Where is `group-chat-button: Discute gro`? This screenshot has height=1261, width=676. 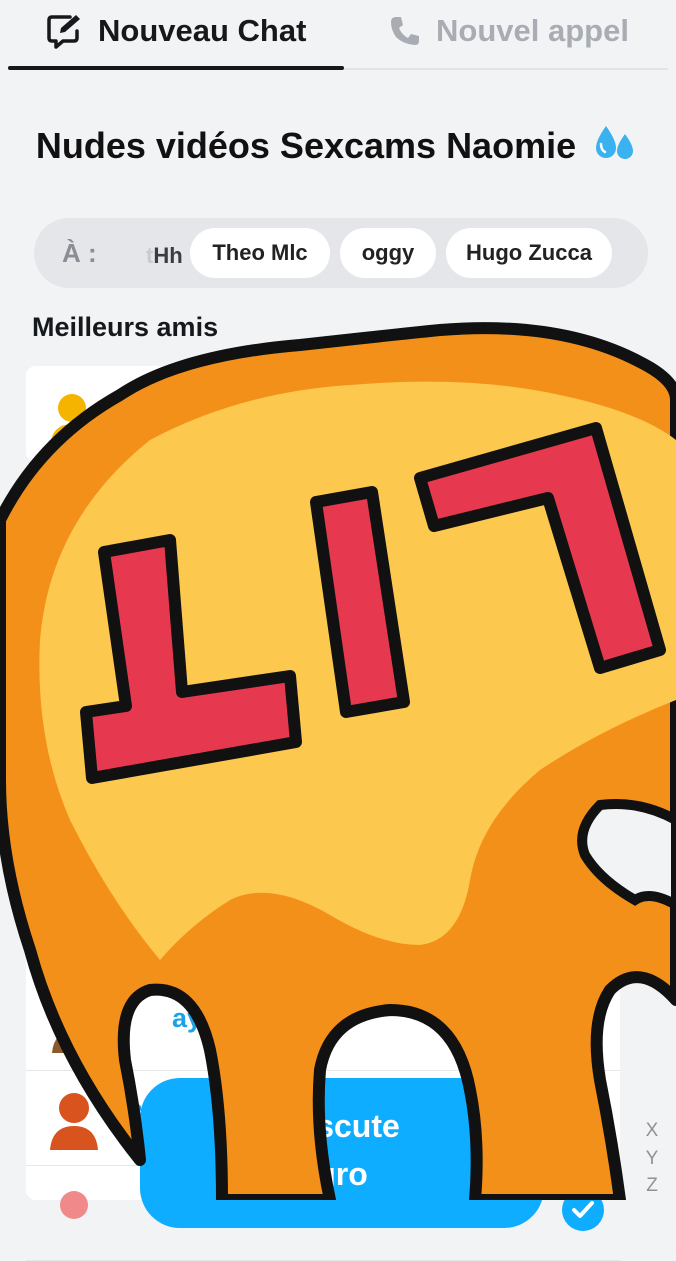
group-chat-button: Discute gro is located at coordinates (342, 1153).